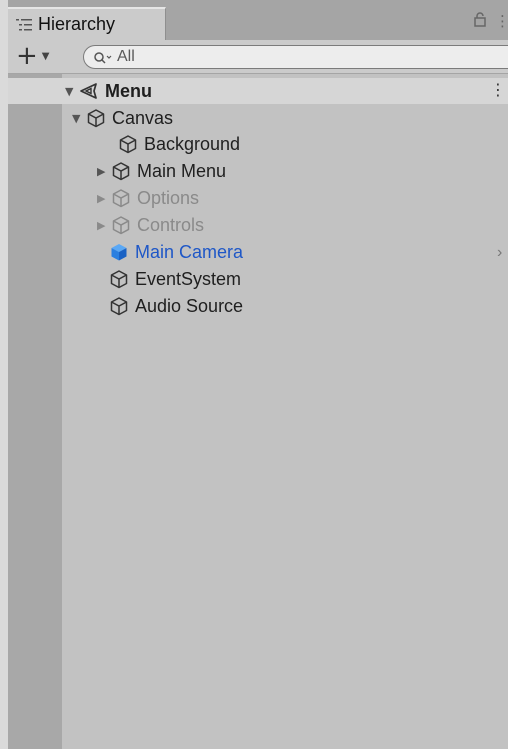 The width and height of the screenshot is (508, 749). I want to click on tree-item-label: Controls, so click(171, 224).